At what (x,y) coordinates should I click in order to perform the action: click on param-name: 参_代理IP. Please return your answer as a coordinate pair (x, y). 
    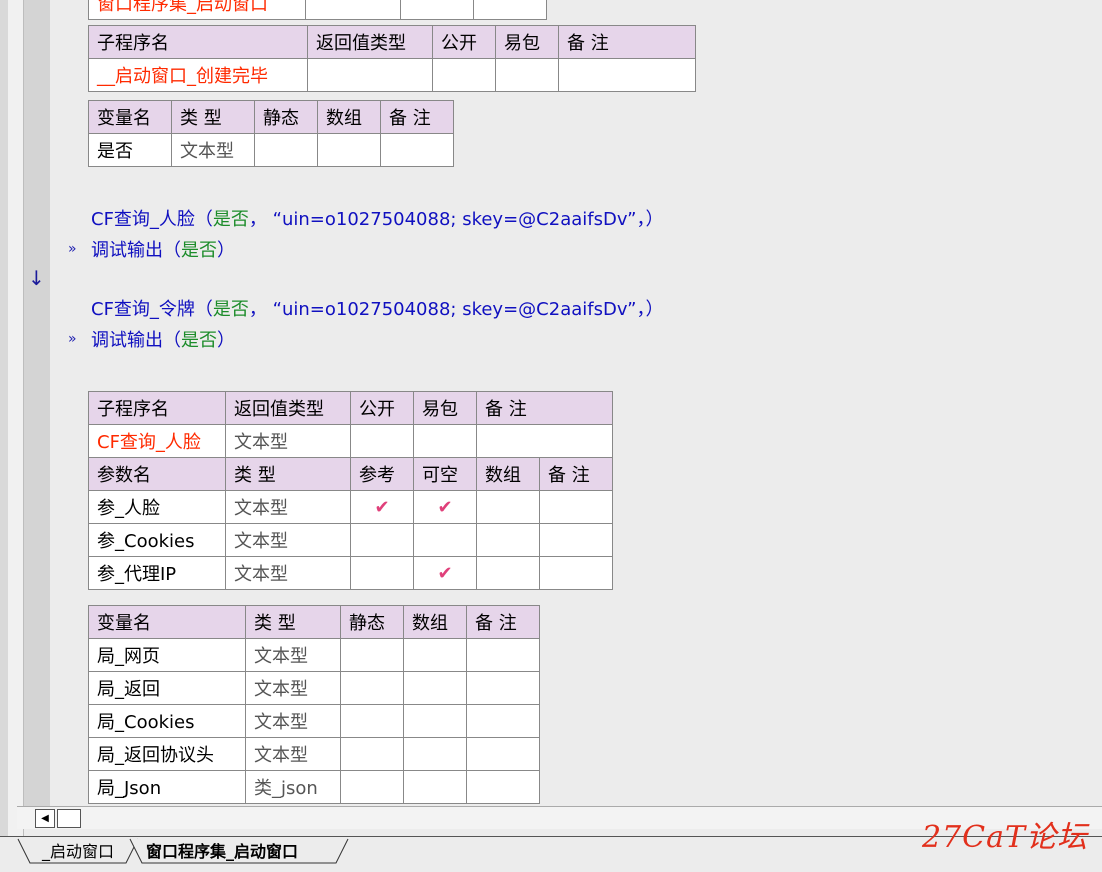
    Looking at the image, I should click on (157, 573).